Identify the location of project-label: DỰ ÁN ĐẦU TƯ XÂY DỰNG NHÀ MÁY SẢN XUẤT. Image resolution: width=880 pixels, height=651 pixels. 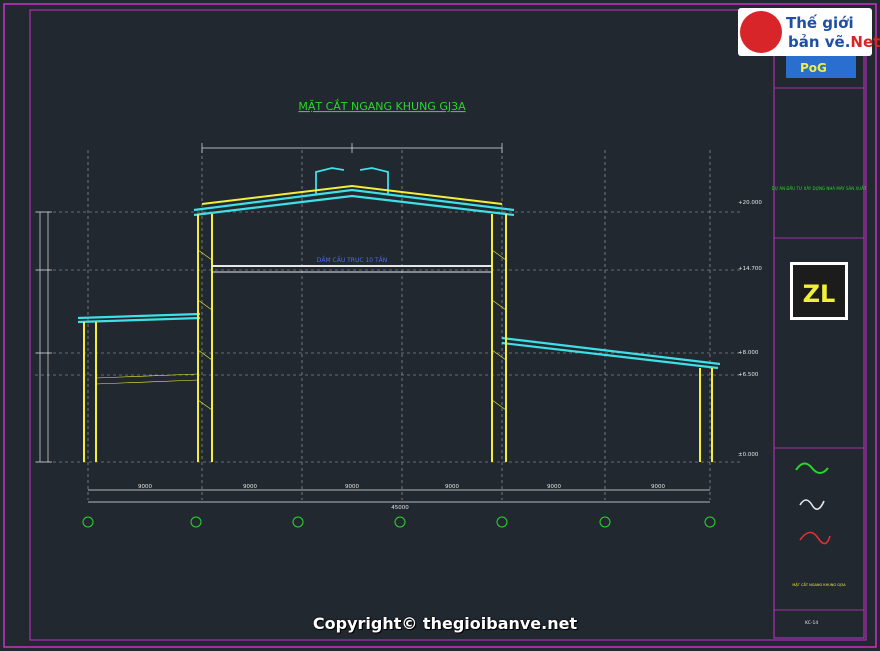
(819, 188).